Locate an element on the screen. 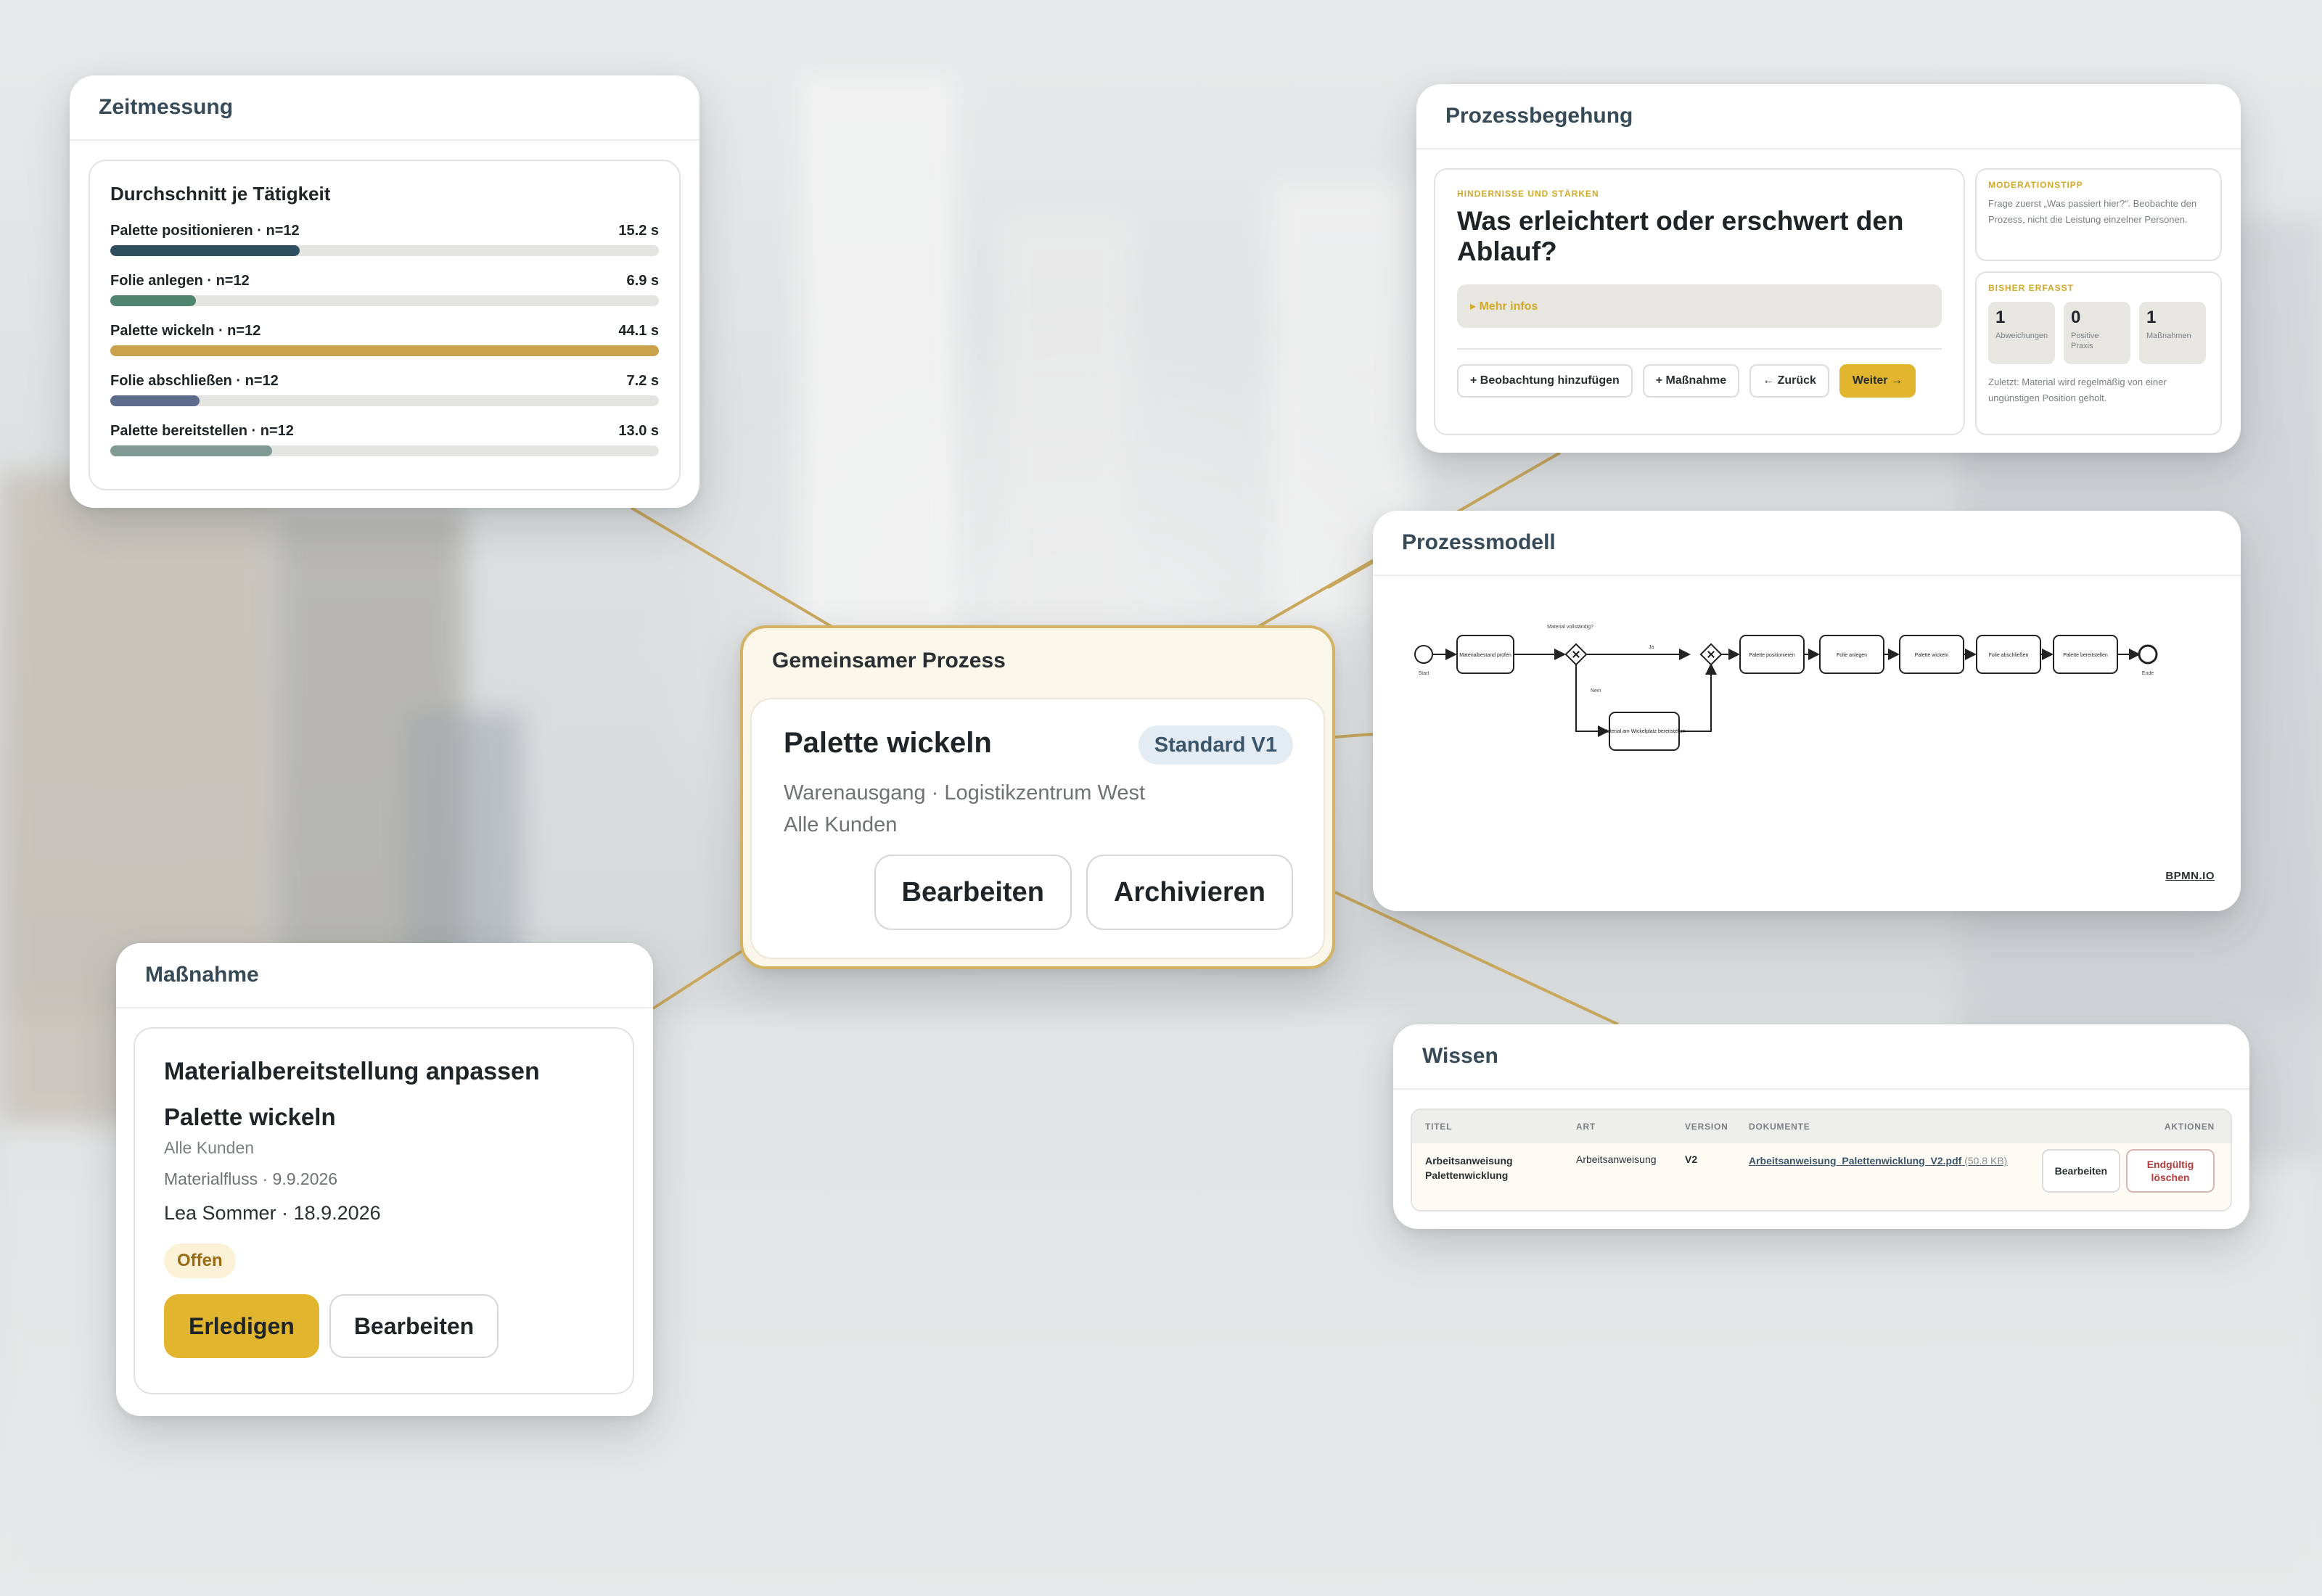 The image size is (2322, 1596). activity-item: Folie abschließen · n=12 7.2 s is located at coordinates (384, 389).